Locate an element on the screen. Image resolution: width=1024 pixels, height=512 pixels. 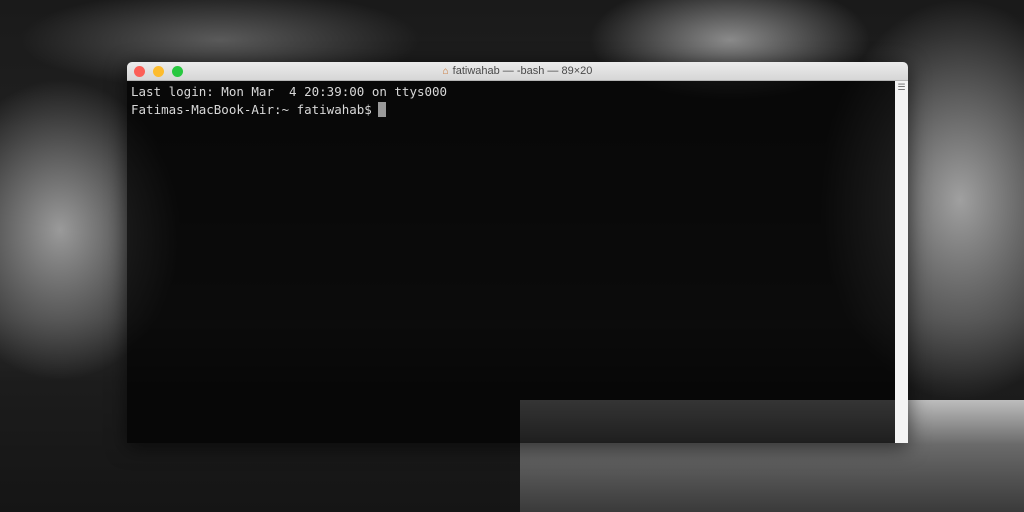
prompt: Fatimas-MacBook-Air:~ fatiwahab$ is located at coordinates (251, 109).